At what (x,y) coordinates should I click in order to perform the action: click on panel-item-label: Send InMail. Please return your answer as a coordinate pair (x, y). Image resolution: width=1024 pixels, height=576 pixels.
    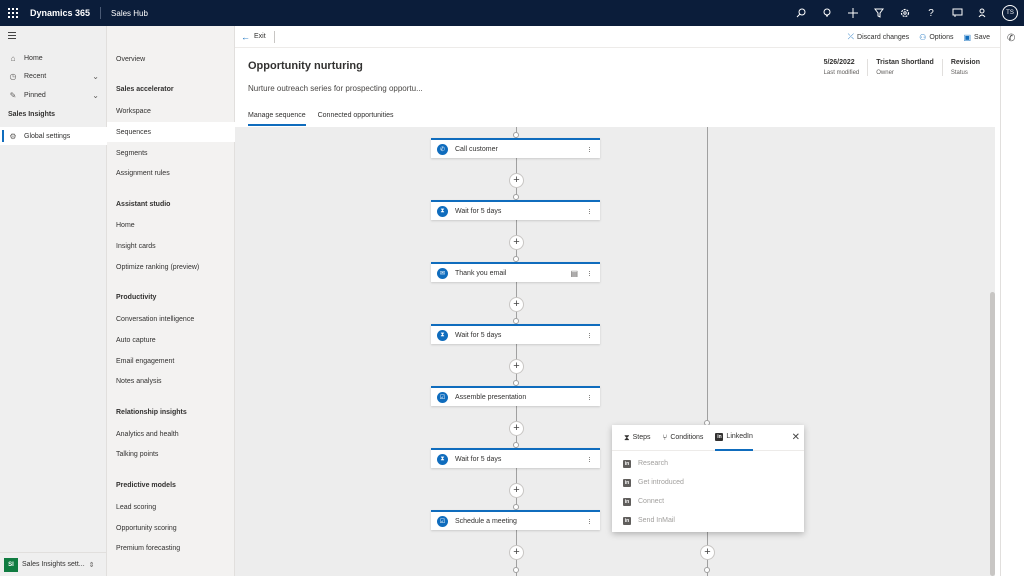
    Looking at the image, I should click on (656, 520).